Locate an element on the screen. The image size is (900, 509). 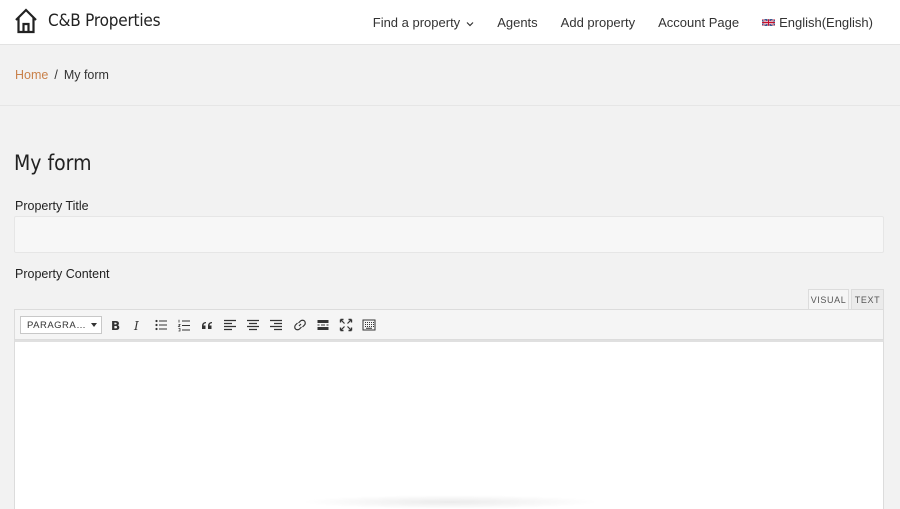
brand-name: C&B Properties is located at coordinates (104, 21).